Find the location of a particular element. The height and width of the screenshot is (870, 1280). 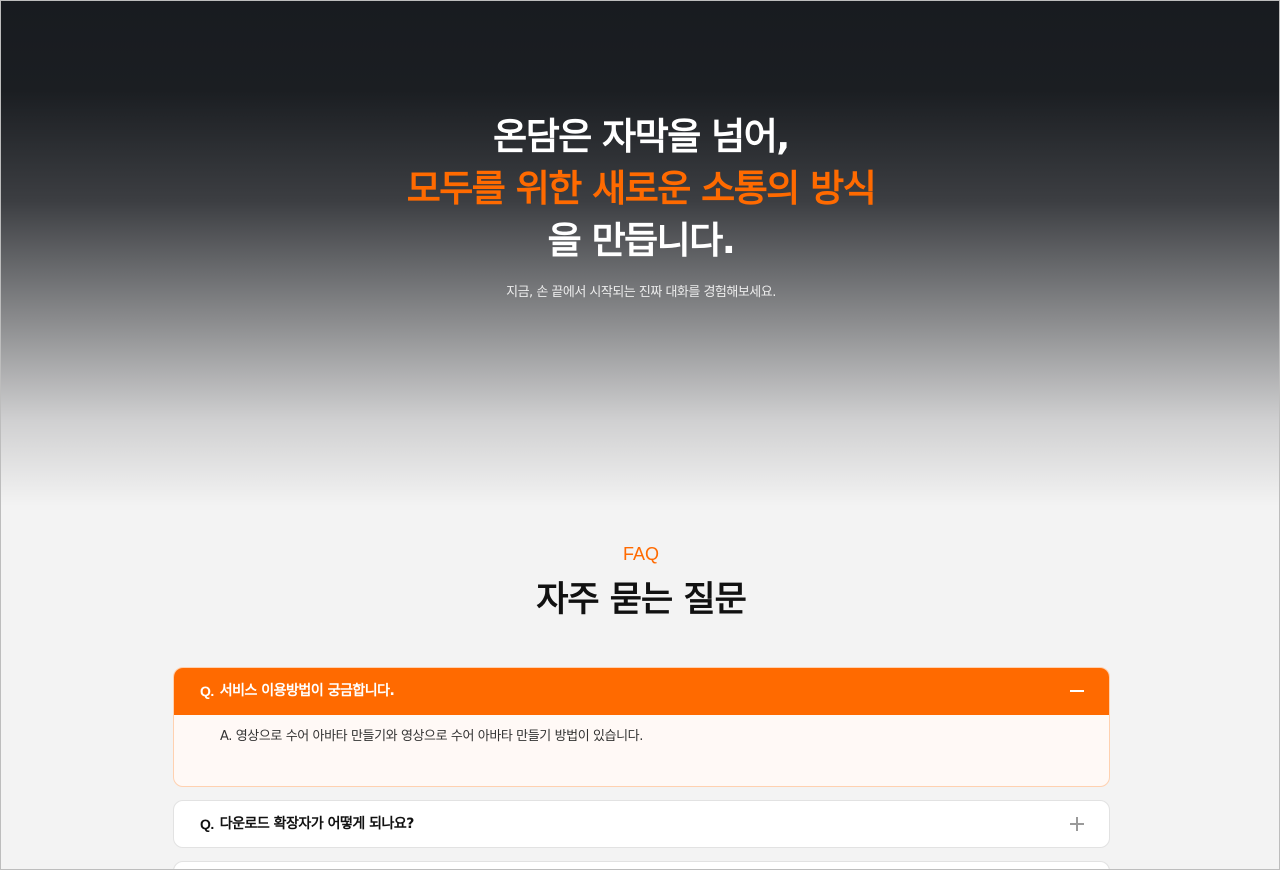

faq-title: 자주 묻는 질문 is located at coordinates (641, 600).